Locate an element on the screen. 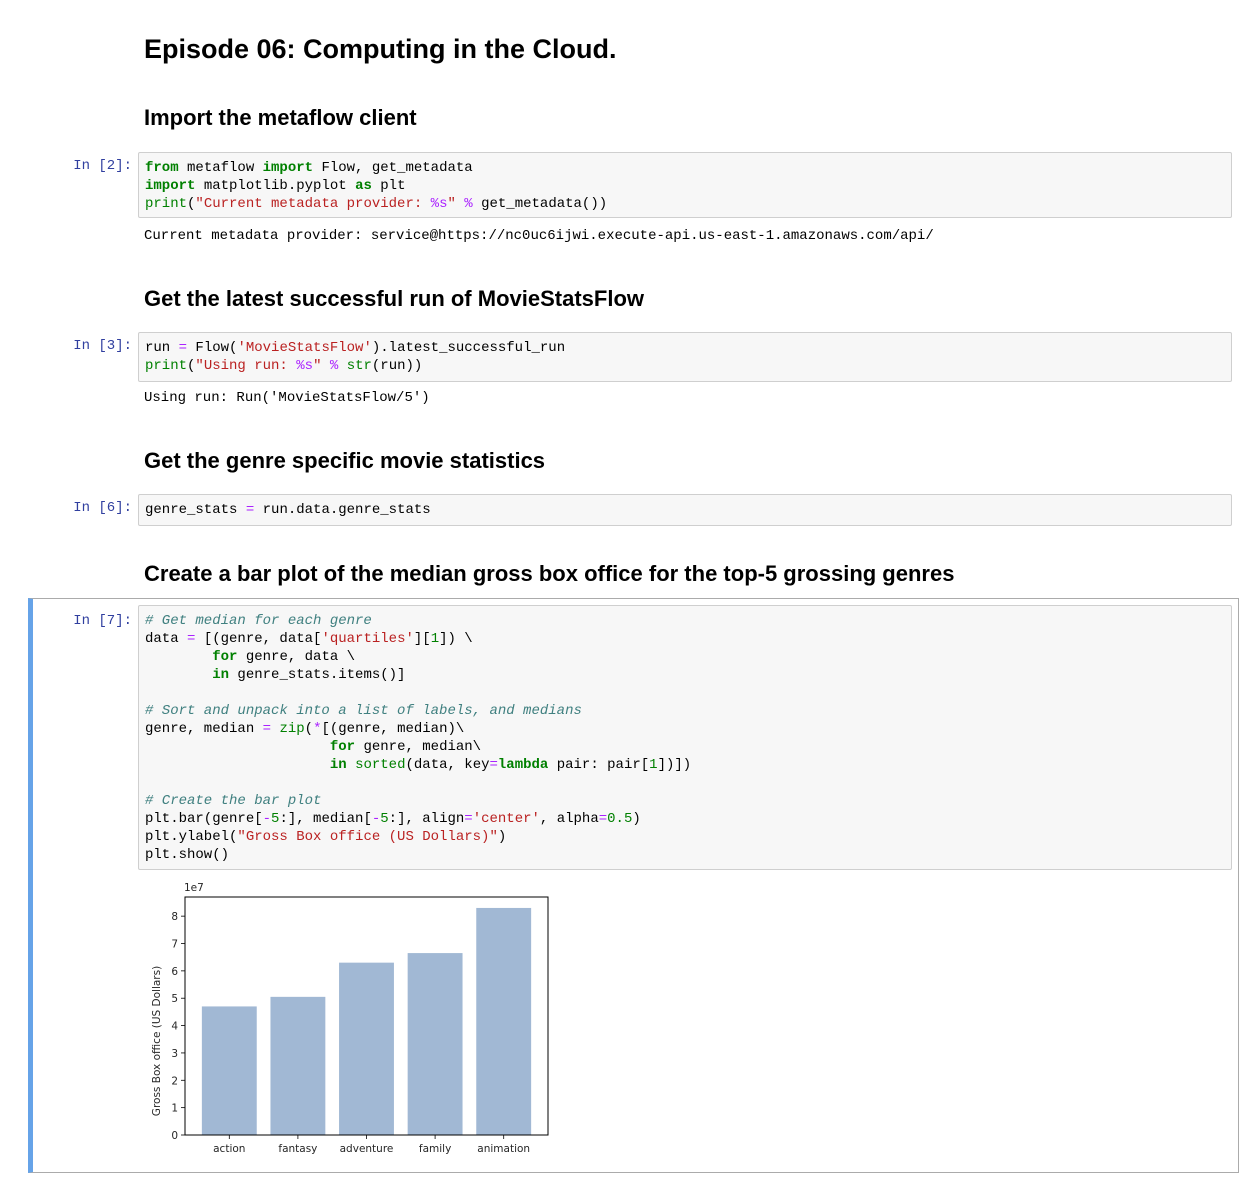  code-line: for genre, data \ is located at coordinates (284, 657).